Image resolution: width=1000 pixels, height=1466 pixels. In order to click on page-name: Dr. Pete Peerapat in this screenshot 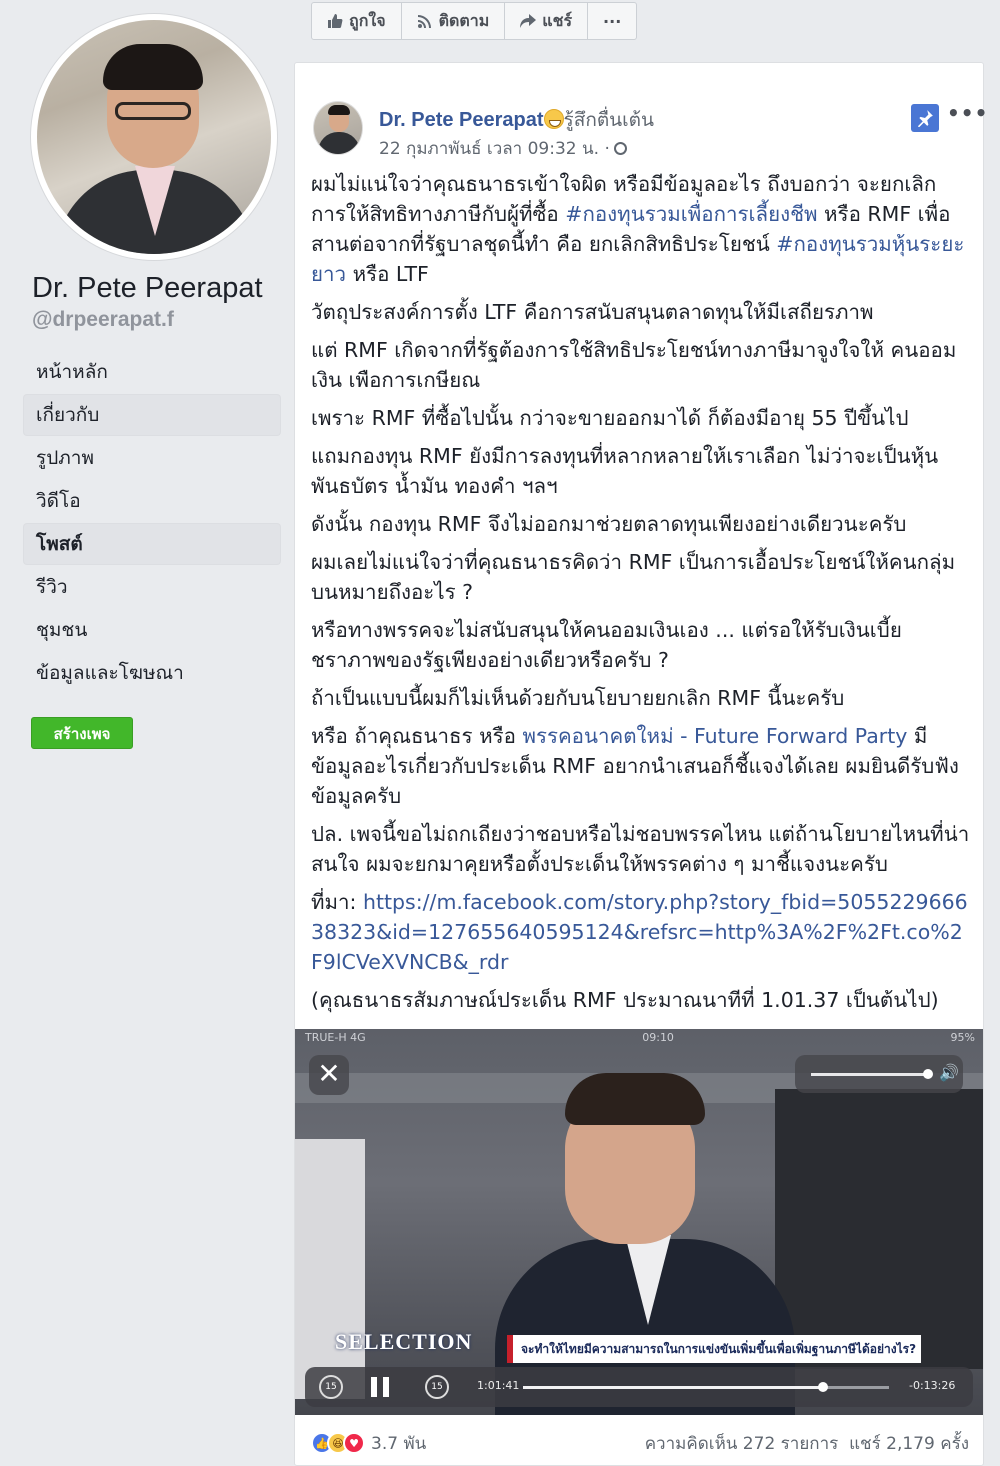, I will do `click(147, 288)`.